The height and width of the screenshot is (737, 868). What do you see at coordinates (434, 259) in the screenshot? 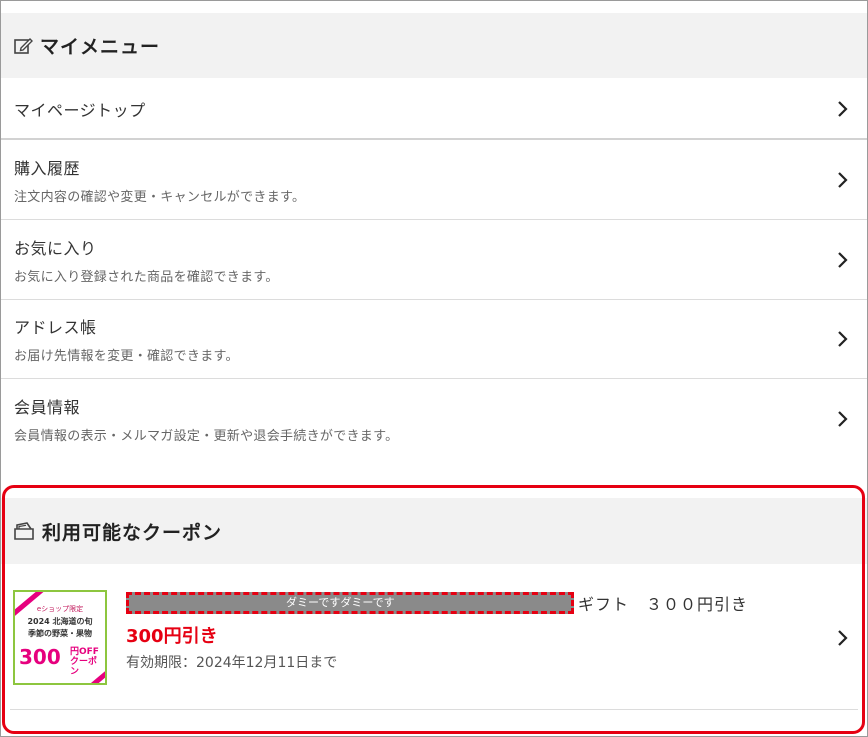
I see `menu-item-favorites: お気に入り お気に入り登録された商品を確認できます。` at bounding box center [434, 259].